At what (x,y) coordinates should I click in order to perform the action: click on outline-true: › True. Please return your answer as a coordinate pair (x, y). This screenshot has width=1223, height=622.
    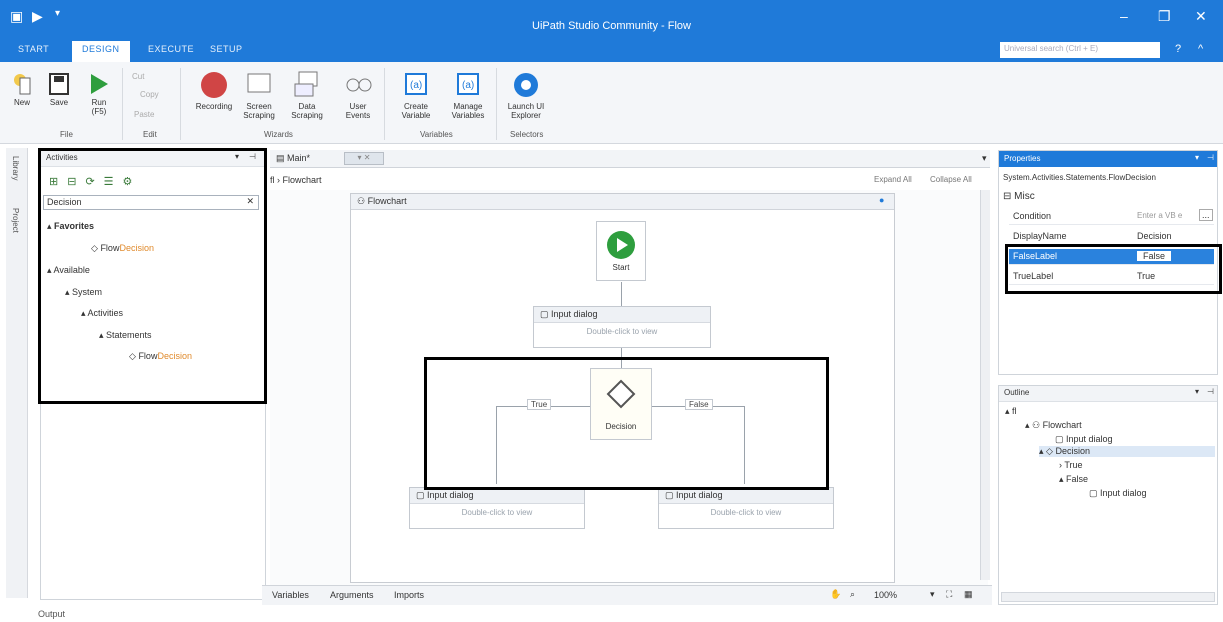
    Looking at the image, I should click on (1071, 465).